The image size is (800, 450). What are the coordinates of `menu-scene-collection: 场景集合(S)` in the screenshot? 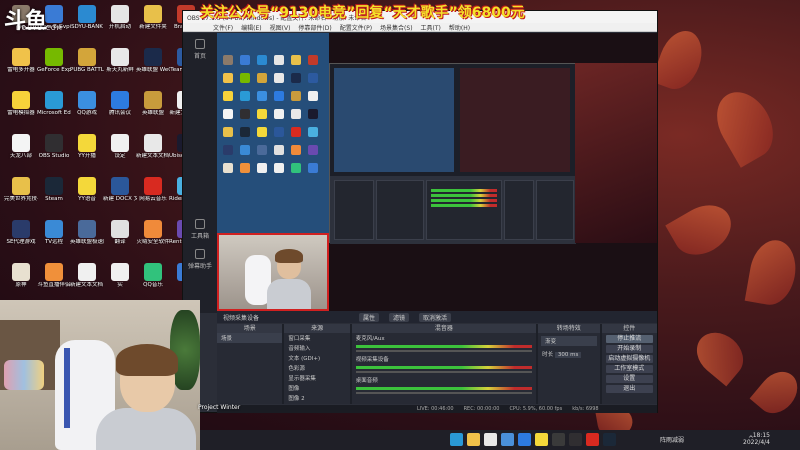 It's located at (396, 27).